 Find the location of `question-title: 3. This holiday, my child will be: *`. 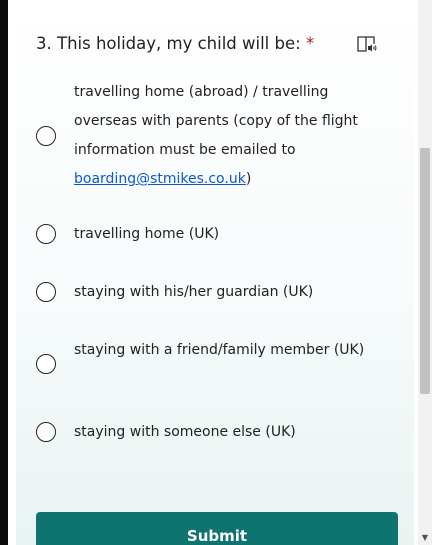

question-title: 3. This holiday, my child will be: * is located at coordinates (175, 43).